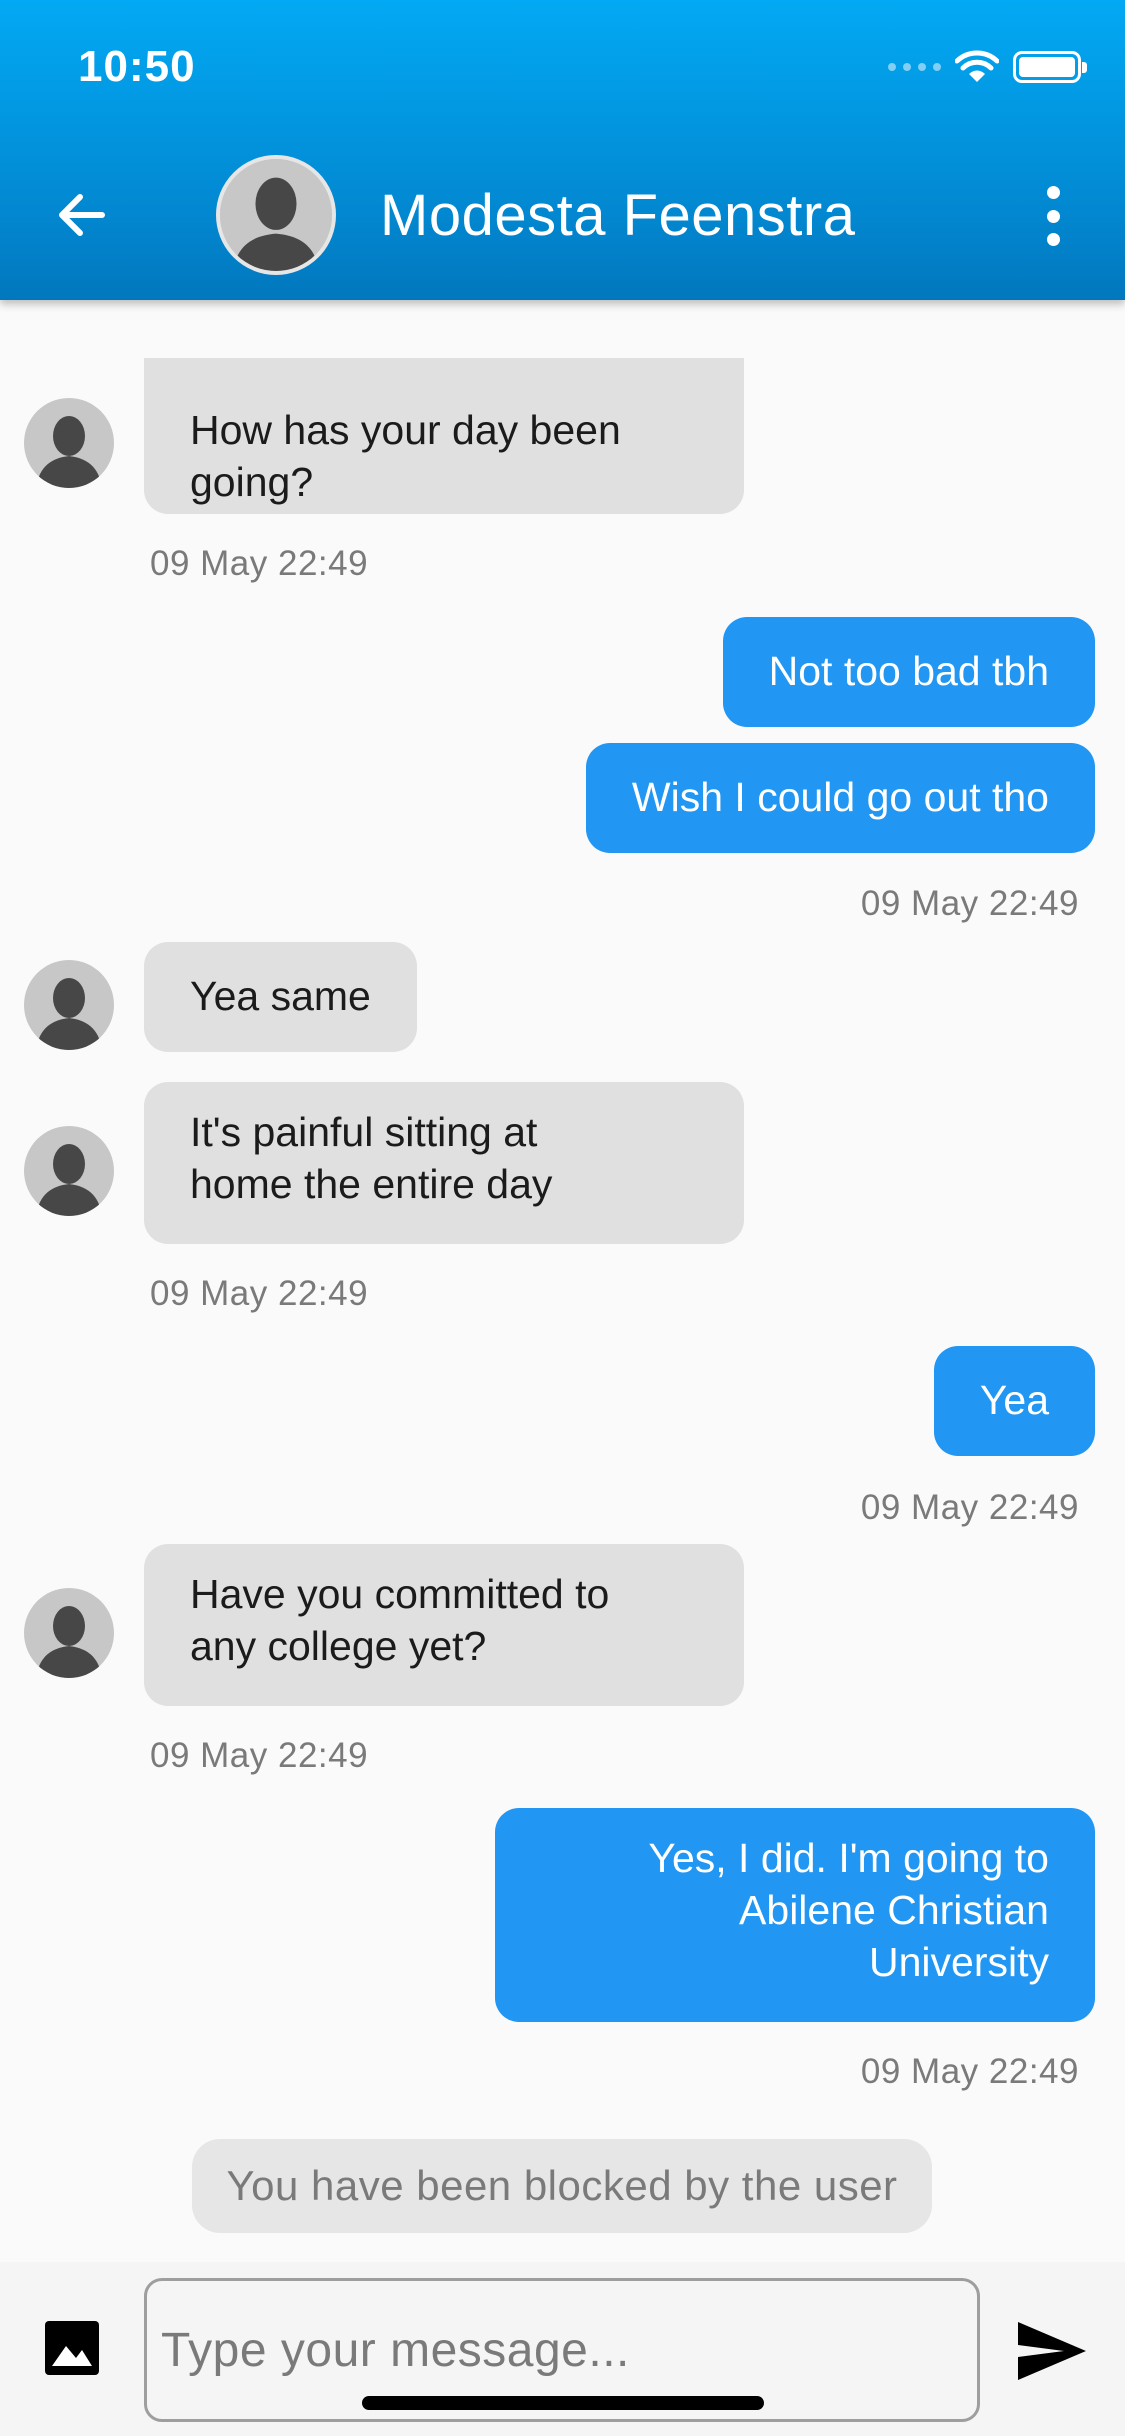  I want to click on outgoing-message-bubble: Not too bad tbh, so click(908, 672).